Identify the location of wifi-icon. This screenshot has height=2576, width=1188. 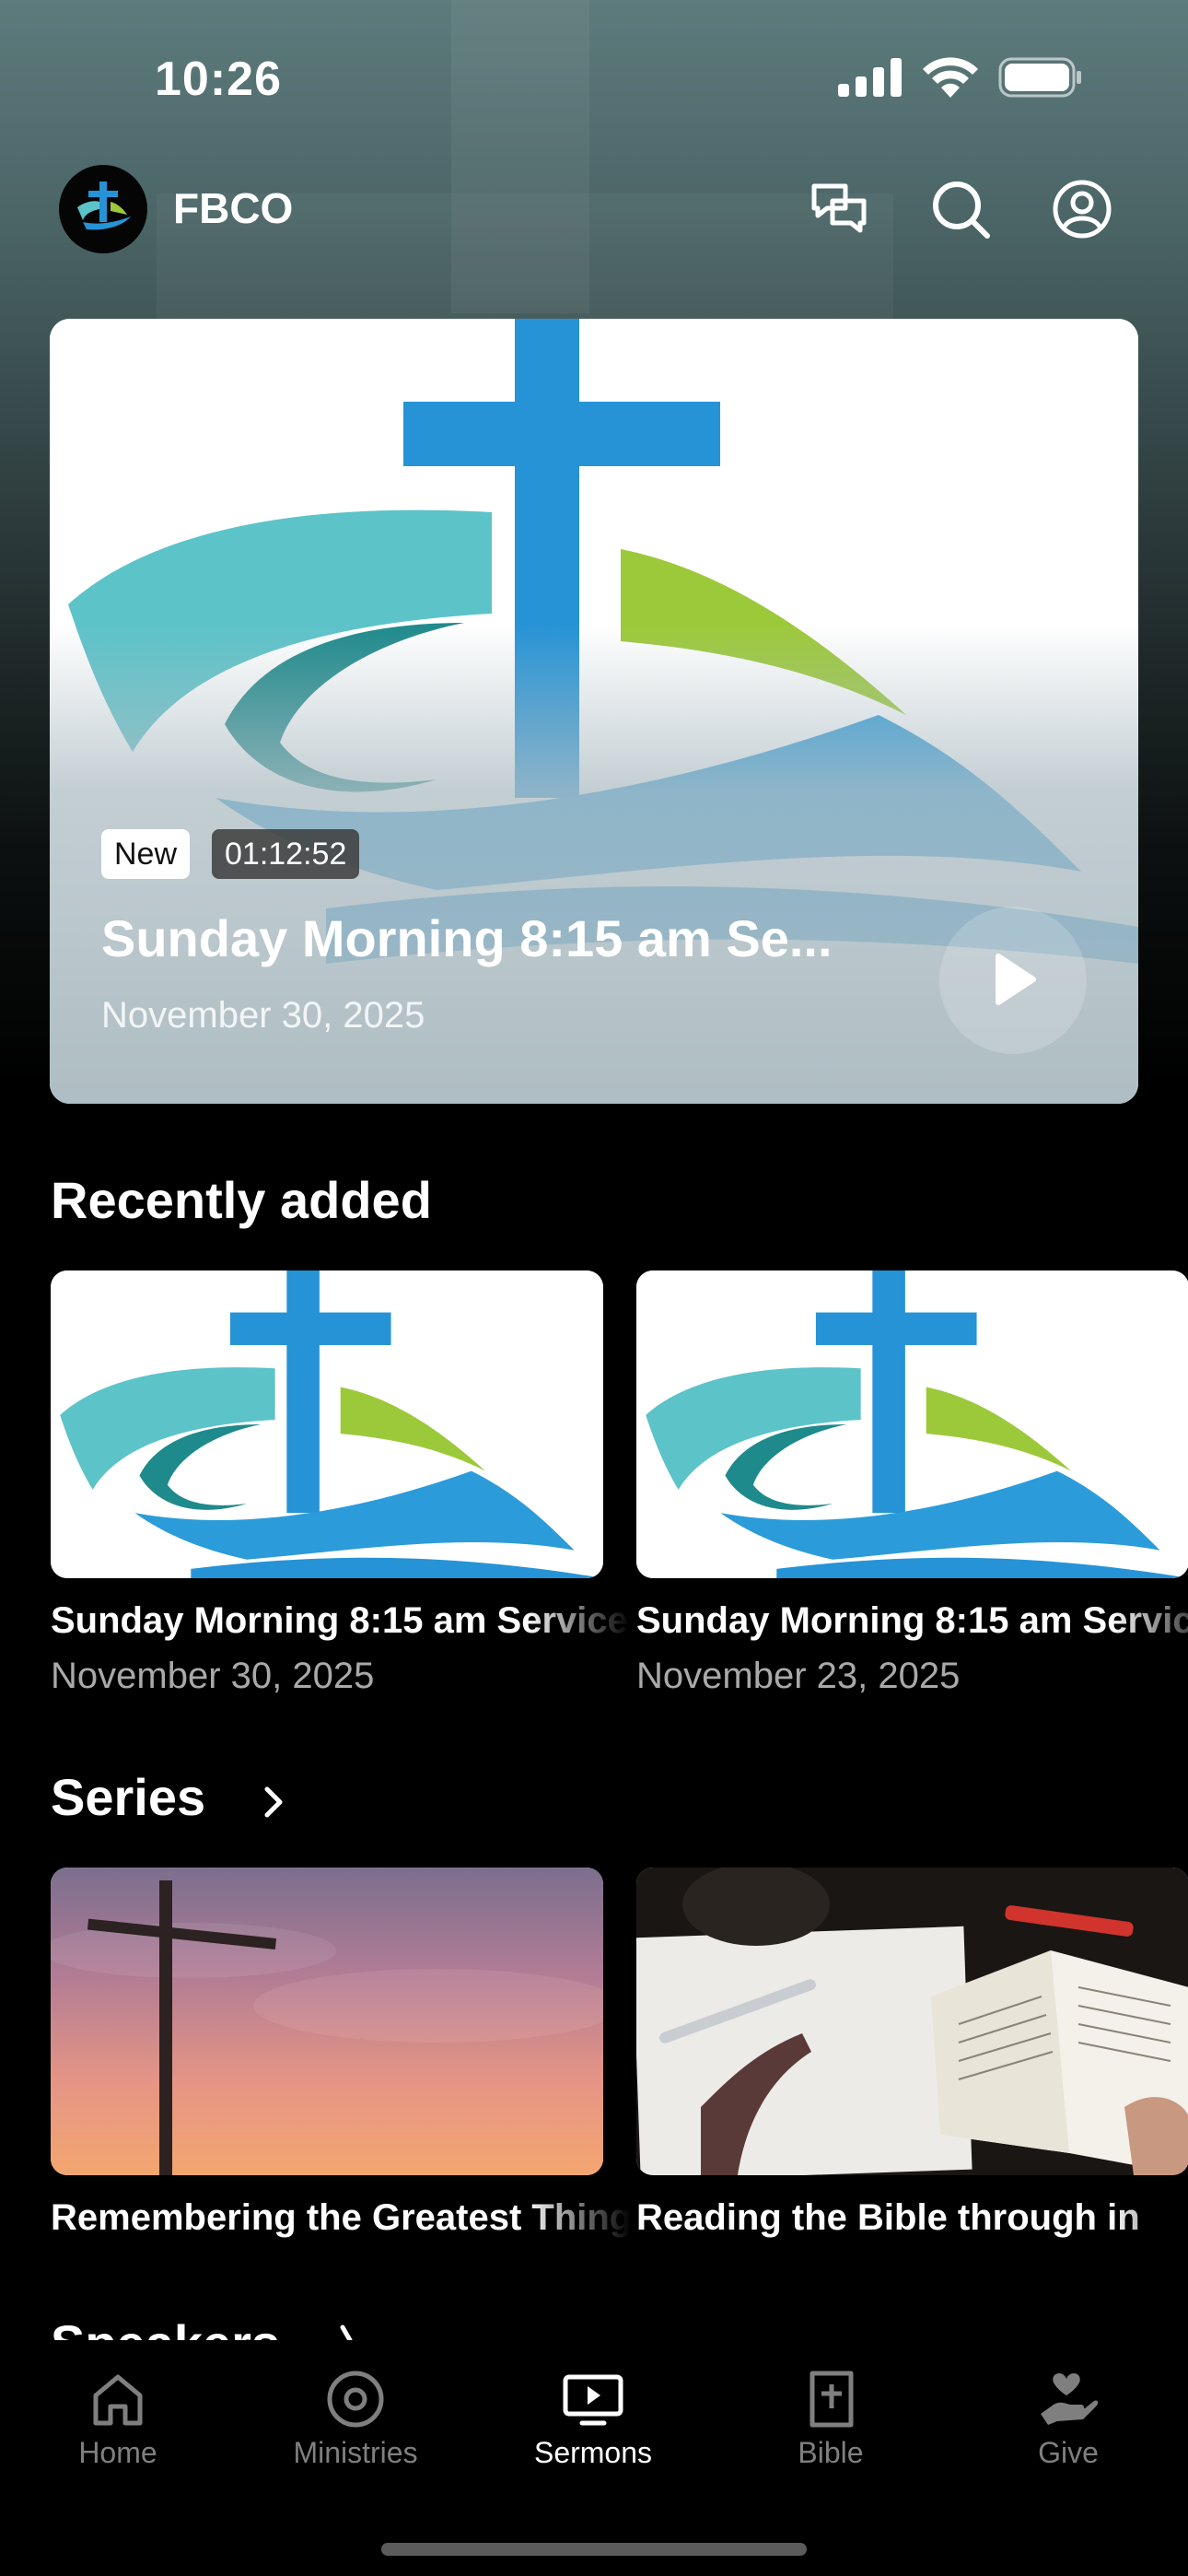
(951, 77).